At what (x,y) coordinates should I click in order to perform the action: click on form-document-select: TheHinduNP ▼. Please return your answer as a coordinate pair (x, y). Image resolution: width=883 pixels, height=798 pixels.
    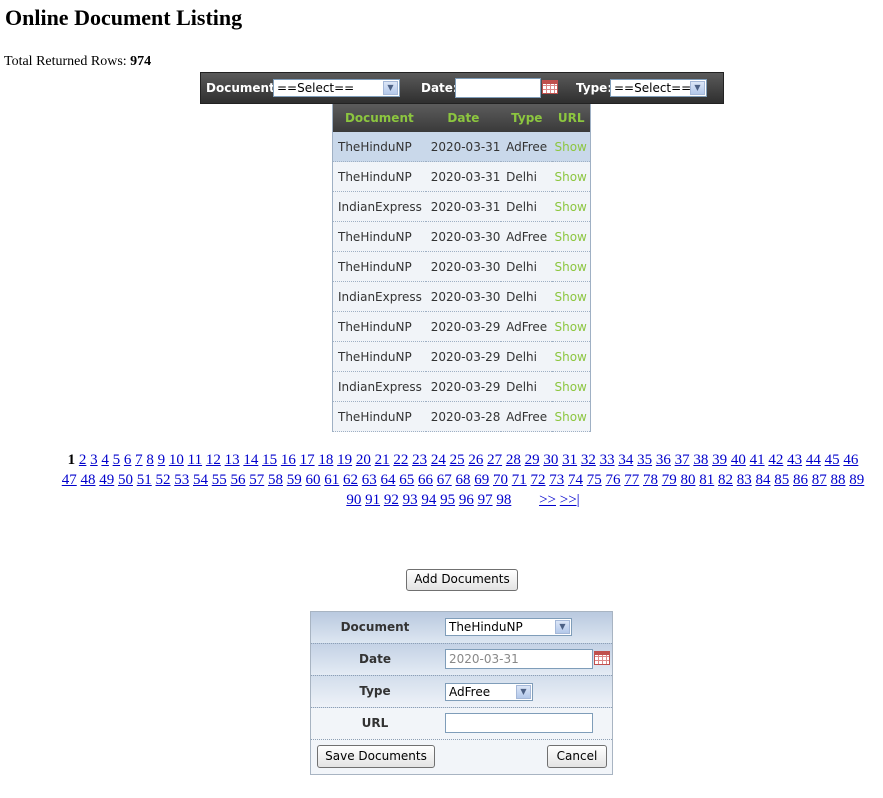
    Looking at the image, I should click on (508, 627).